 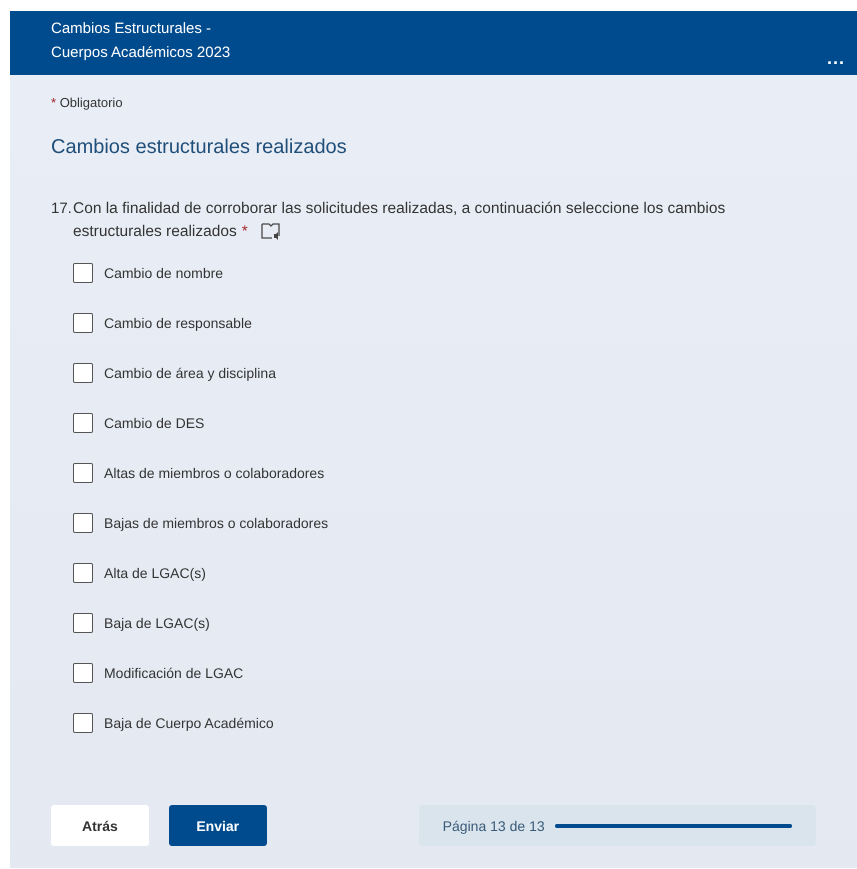 What do you see at coordinates (189, 723) in the screenshot?
I see `option-label: Baja de Cuerpo Académico` at bounding box center [189, 723].